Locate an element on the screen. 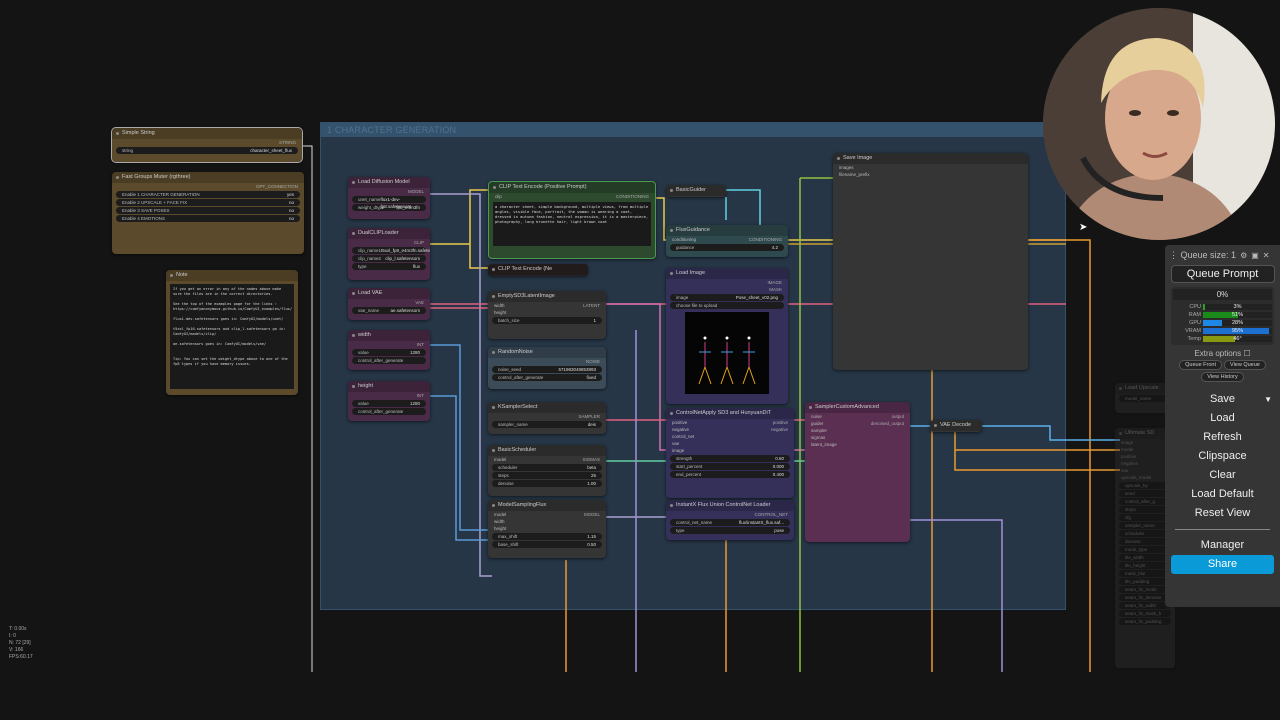  input-slot: filename_prefix is located at coordinates (854, 174).